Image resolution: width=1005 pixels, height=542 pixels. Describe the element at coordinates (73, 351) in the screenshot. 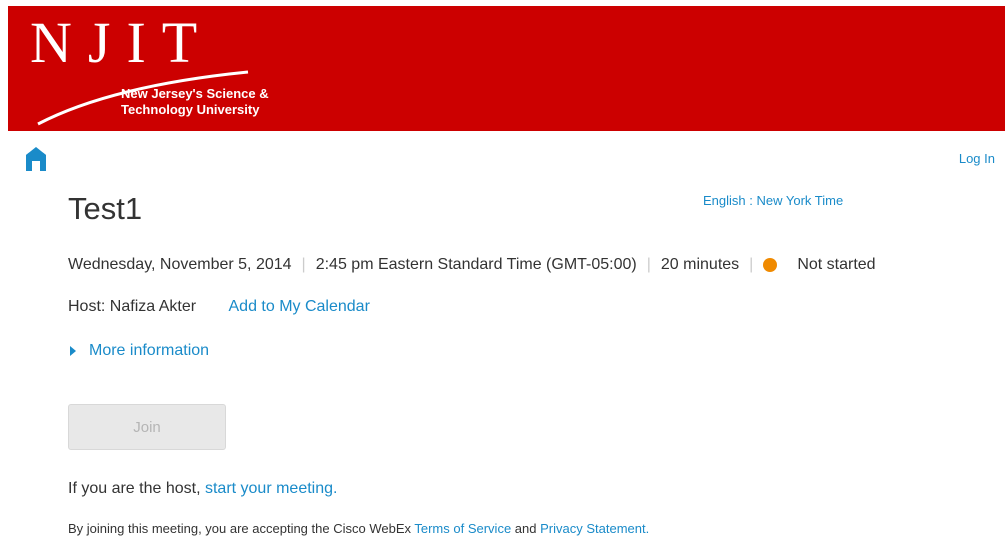

I see `expand-triangle-icon` at that location.